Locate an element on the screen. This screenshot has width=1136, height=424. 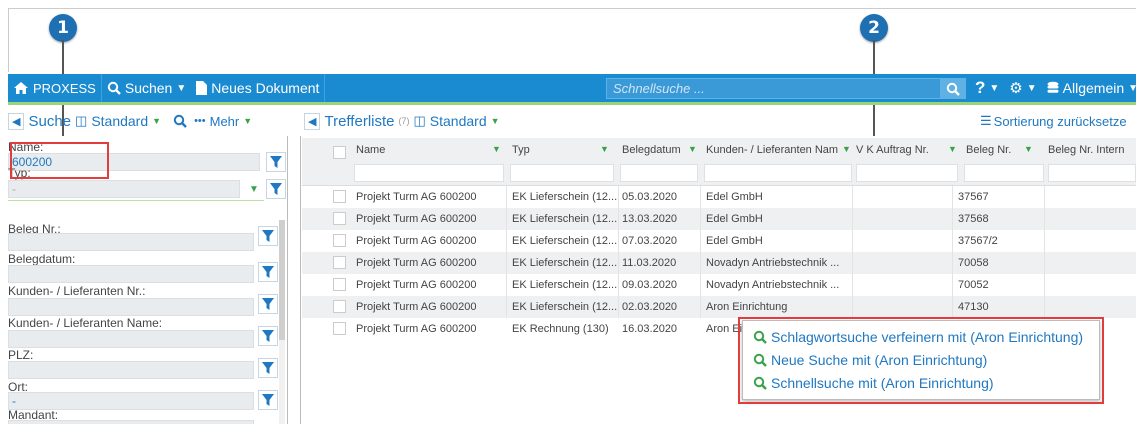
profile-menu: Allgemein ▼ is located at coordinates (1089, 88).